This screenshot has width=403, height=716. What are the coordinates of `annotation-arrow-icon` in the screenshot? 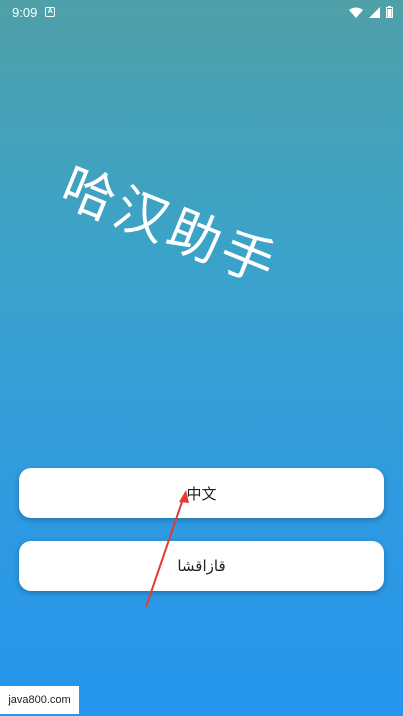 It's located at (167, 549).